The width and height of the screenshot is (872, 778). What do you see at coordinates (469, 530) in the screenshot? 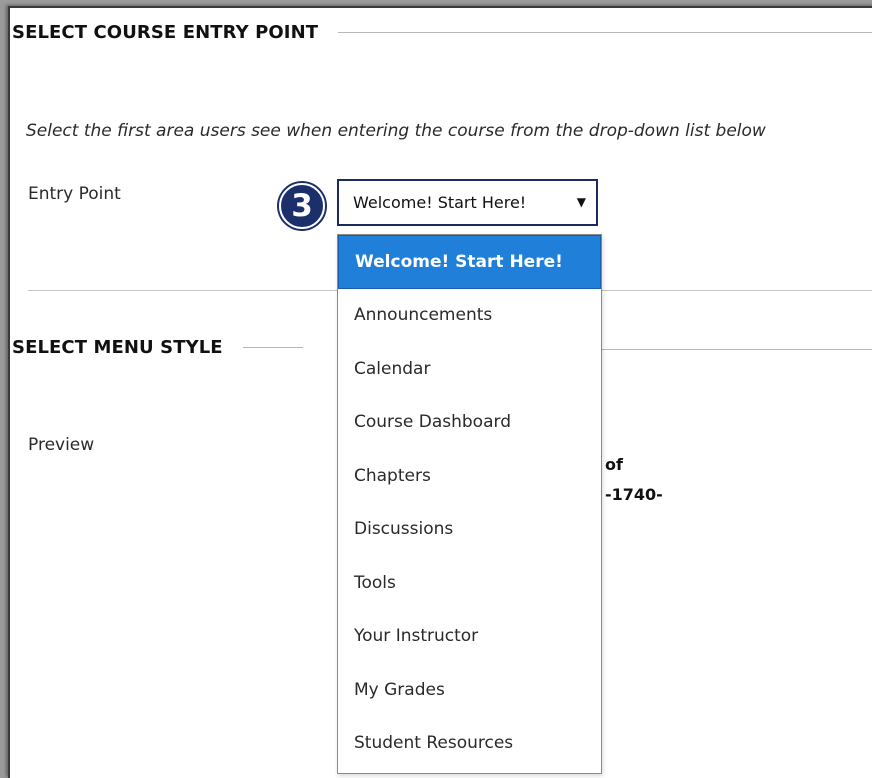
I see `dropdown-option-discussions: Discussions` at bounding box center [469, 530].